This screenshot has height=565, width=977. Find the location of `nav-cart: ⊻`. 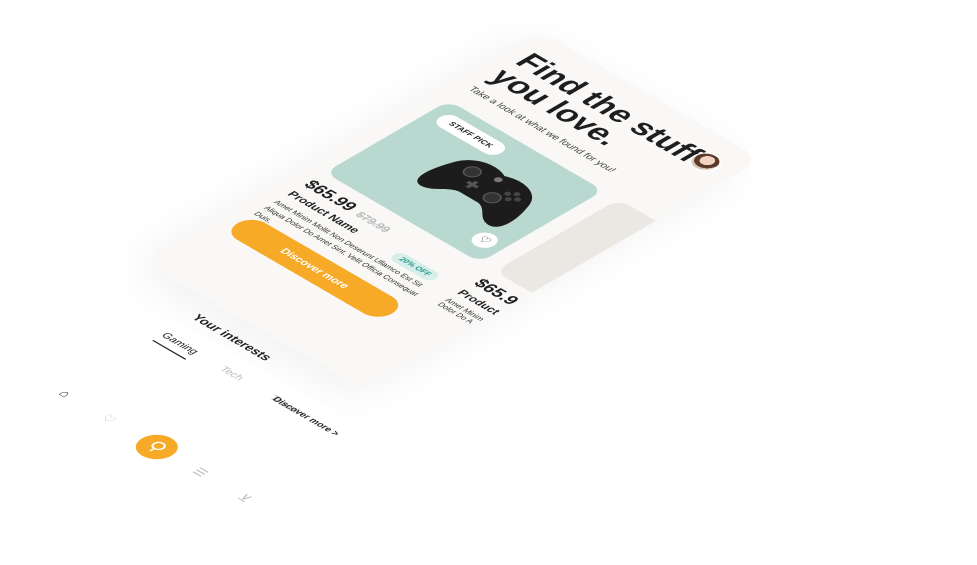

nav-cart: ⊻ is located at coordinates (245, 497).